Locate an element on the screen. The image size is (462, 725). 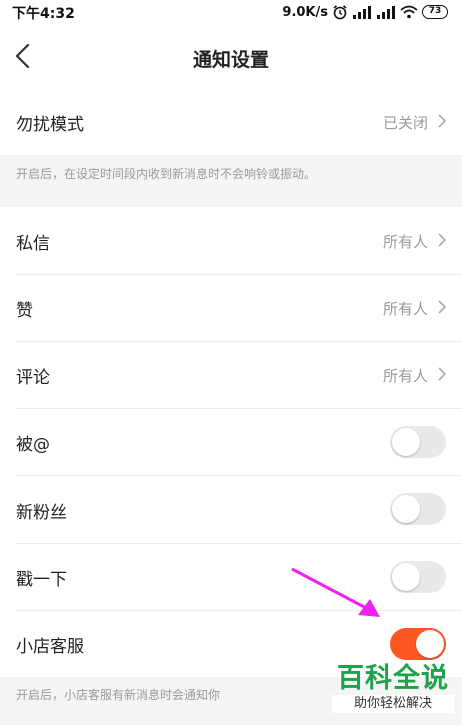
row-new-followers: 新粉丝 is located at coordinates (231, 509).